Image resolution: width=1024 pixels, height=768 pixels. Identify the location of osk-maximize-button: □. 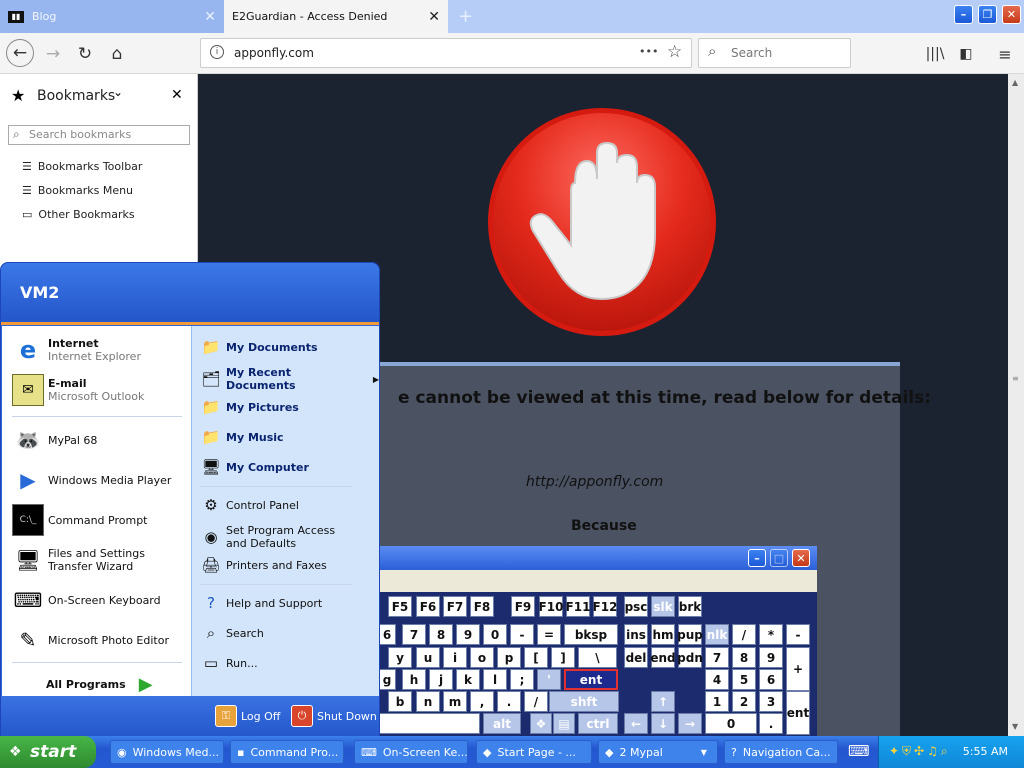
(779, 558).